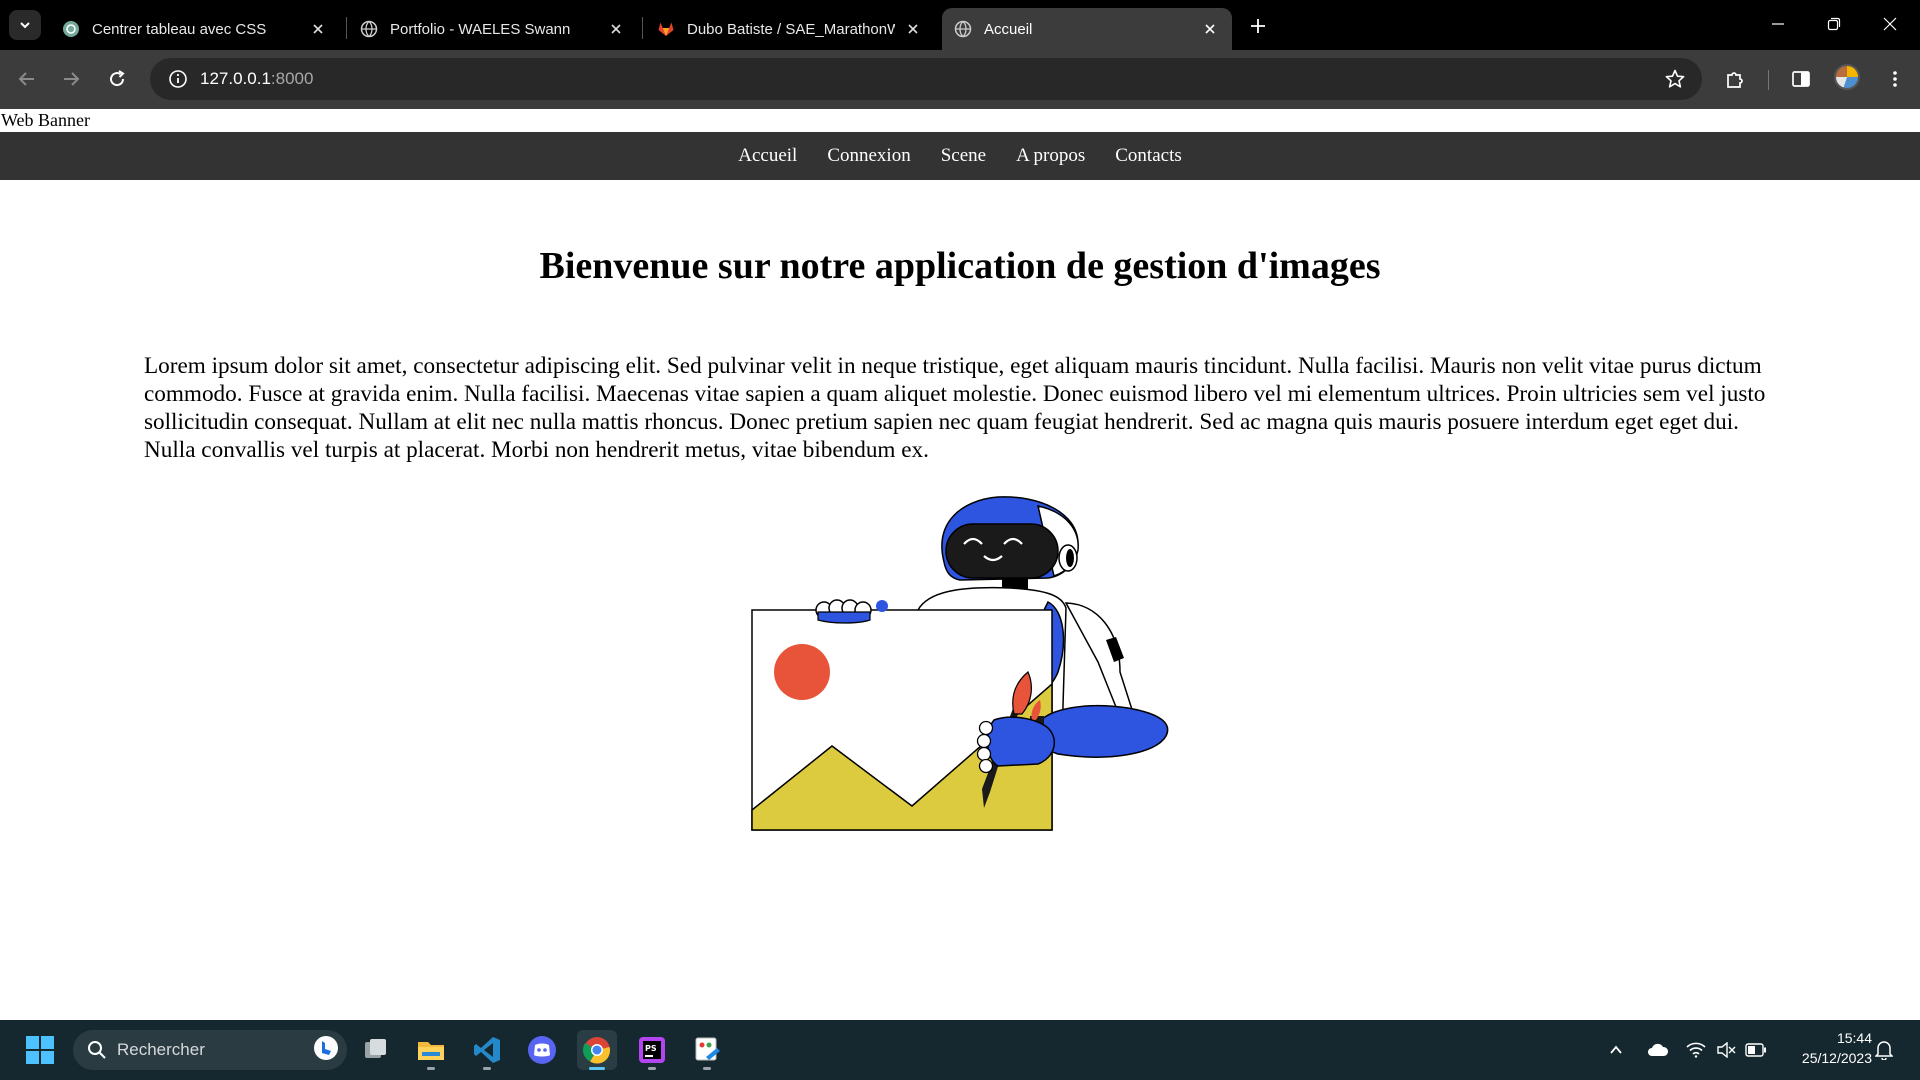 This screenshot has width=1920, height=1080. Describe the element at coordinates (960, 663) in the screenshot. I see `robot-painter-illustration` at that location.